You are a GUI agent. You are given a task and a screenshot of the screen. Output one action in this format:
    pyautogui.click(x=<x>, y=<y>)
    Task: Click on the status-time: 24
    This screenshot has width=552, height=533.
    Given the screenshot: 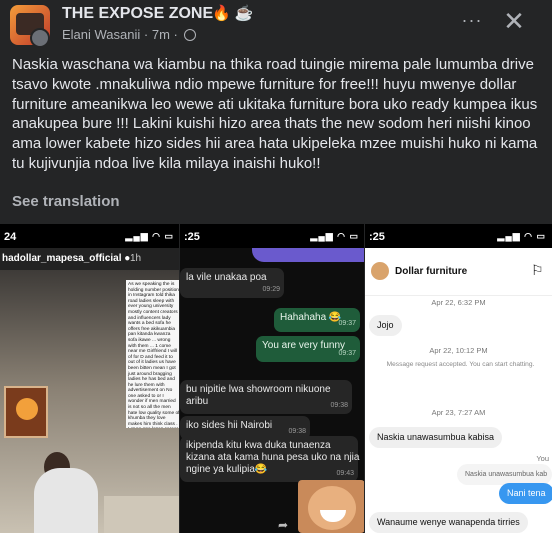 What is the action you would take?
    pyautogui.click(x=10, y=237)
    